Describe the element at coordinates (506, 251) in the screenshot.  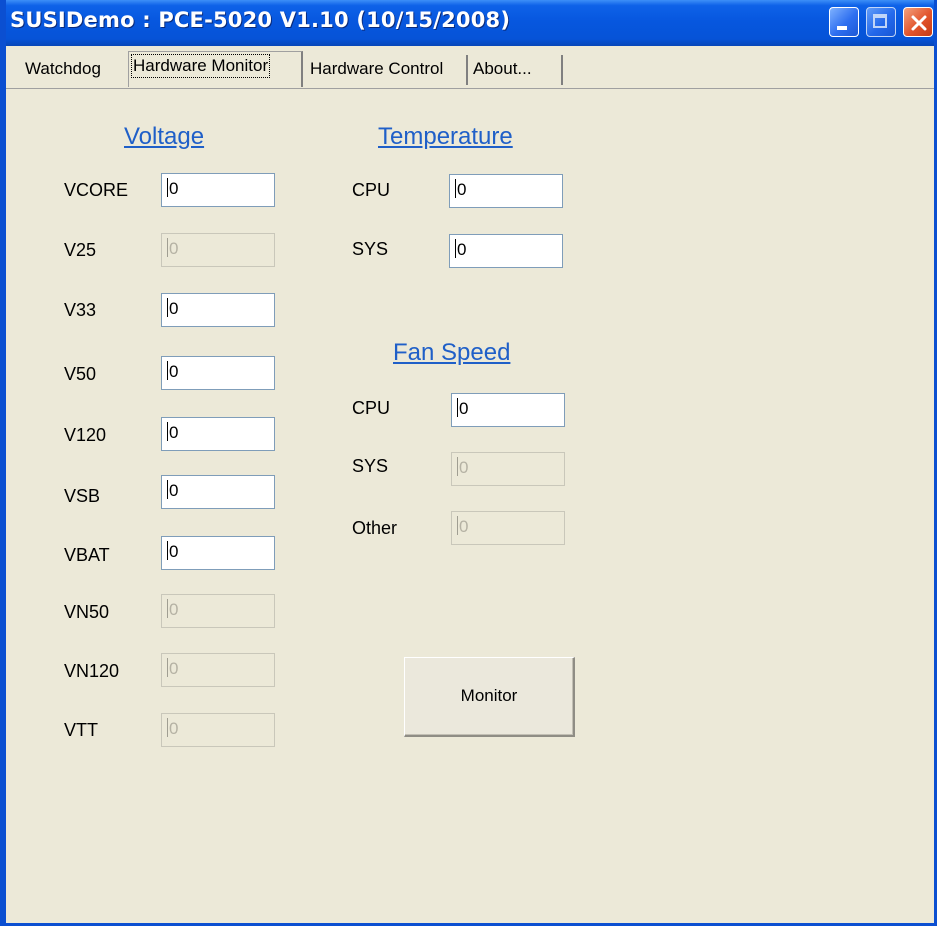
I see `temp-sys-field: 0` at that location.